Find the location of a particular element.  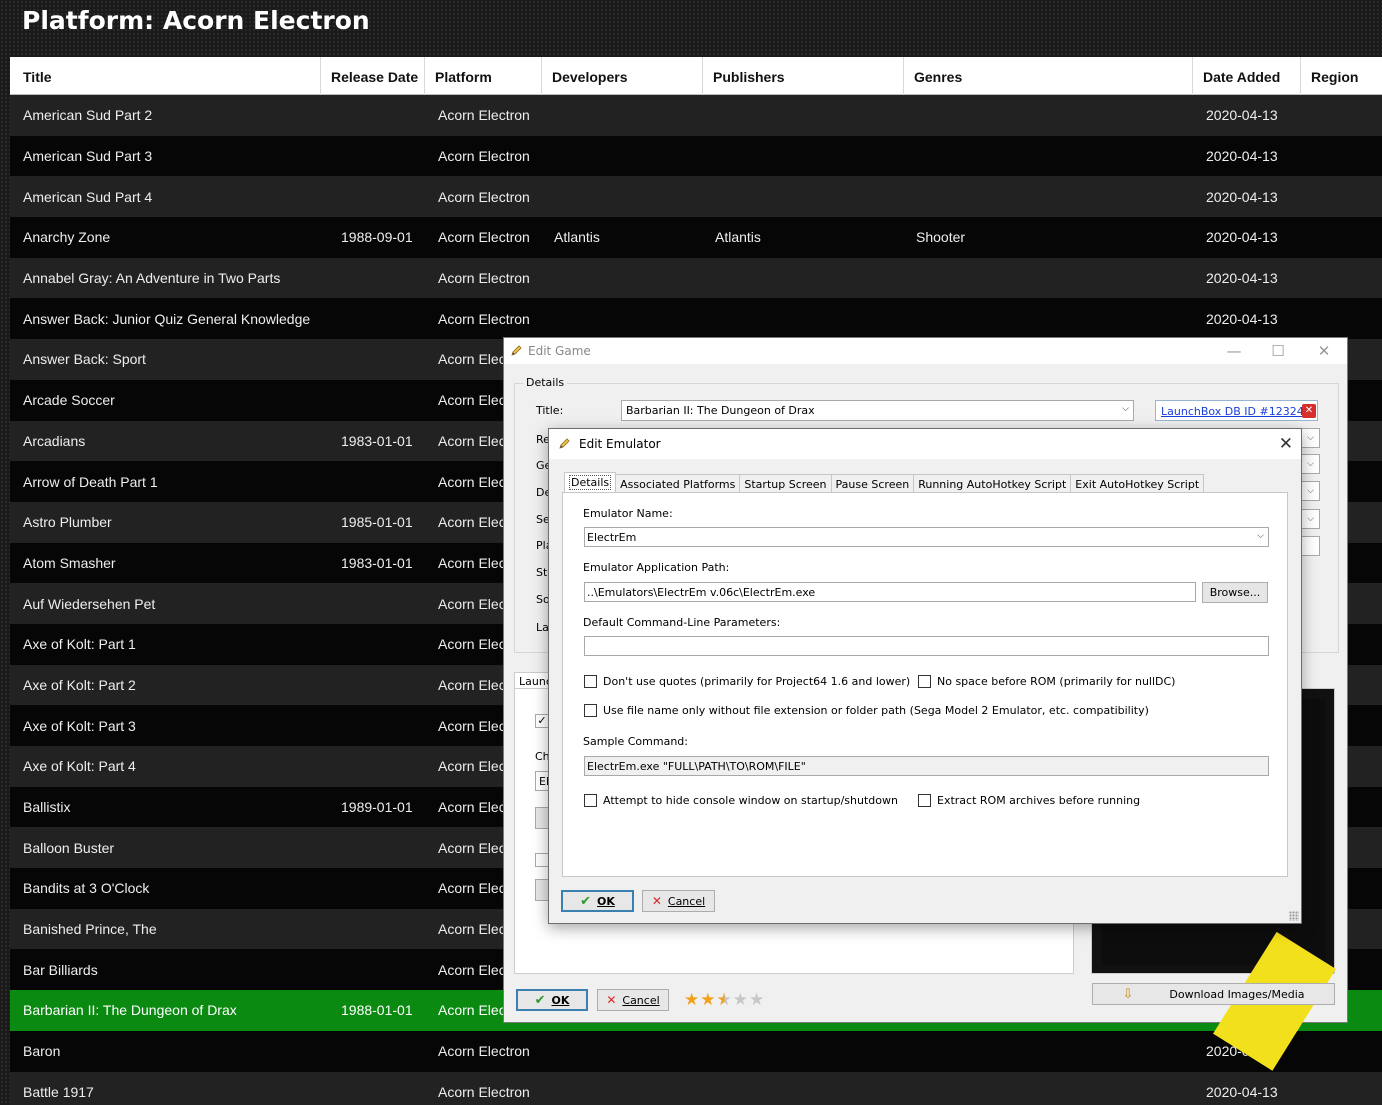

download-images-button: ⇩ Download Images/Media is located at coordinates (1213, 994).